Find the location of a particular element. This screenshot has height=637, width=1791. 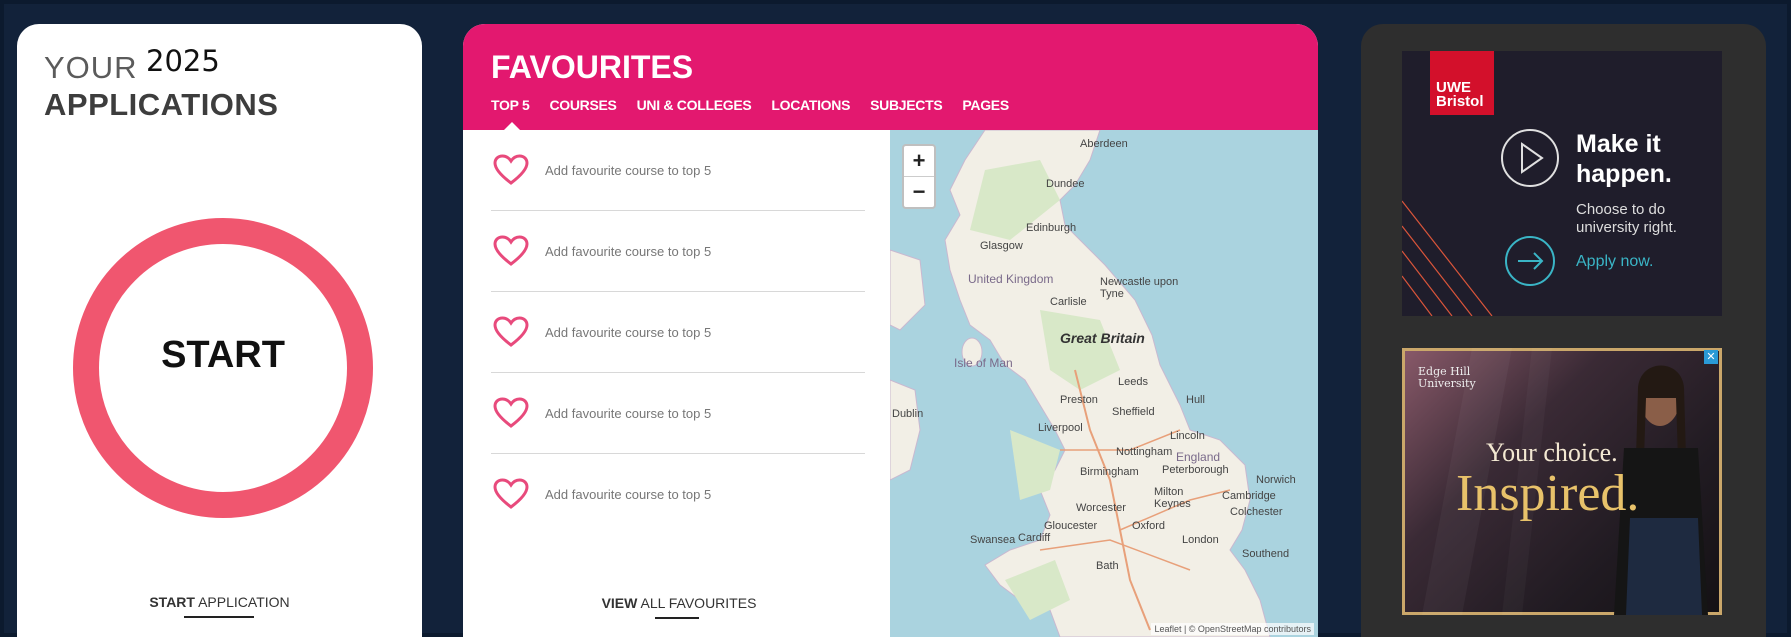

edge-hill-logo: Edge Hill University is located at coordinates (1447, 378).